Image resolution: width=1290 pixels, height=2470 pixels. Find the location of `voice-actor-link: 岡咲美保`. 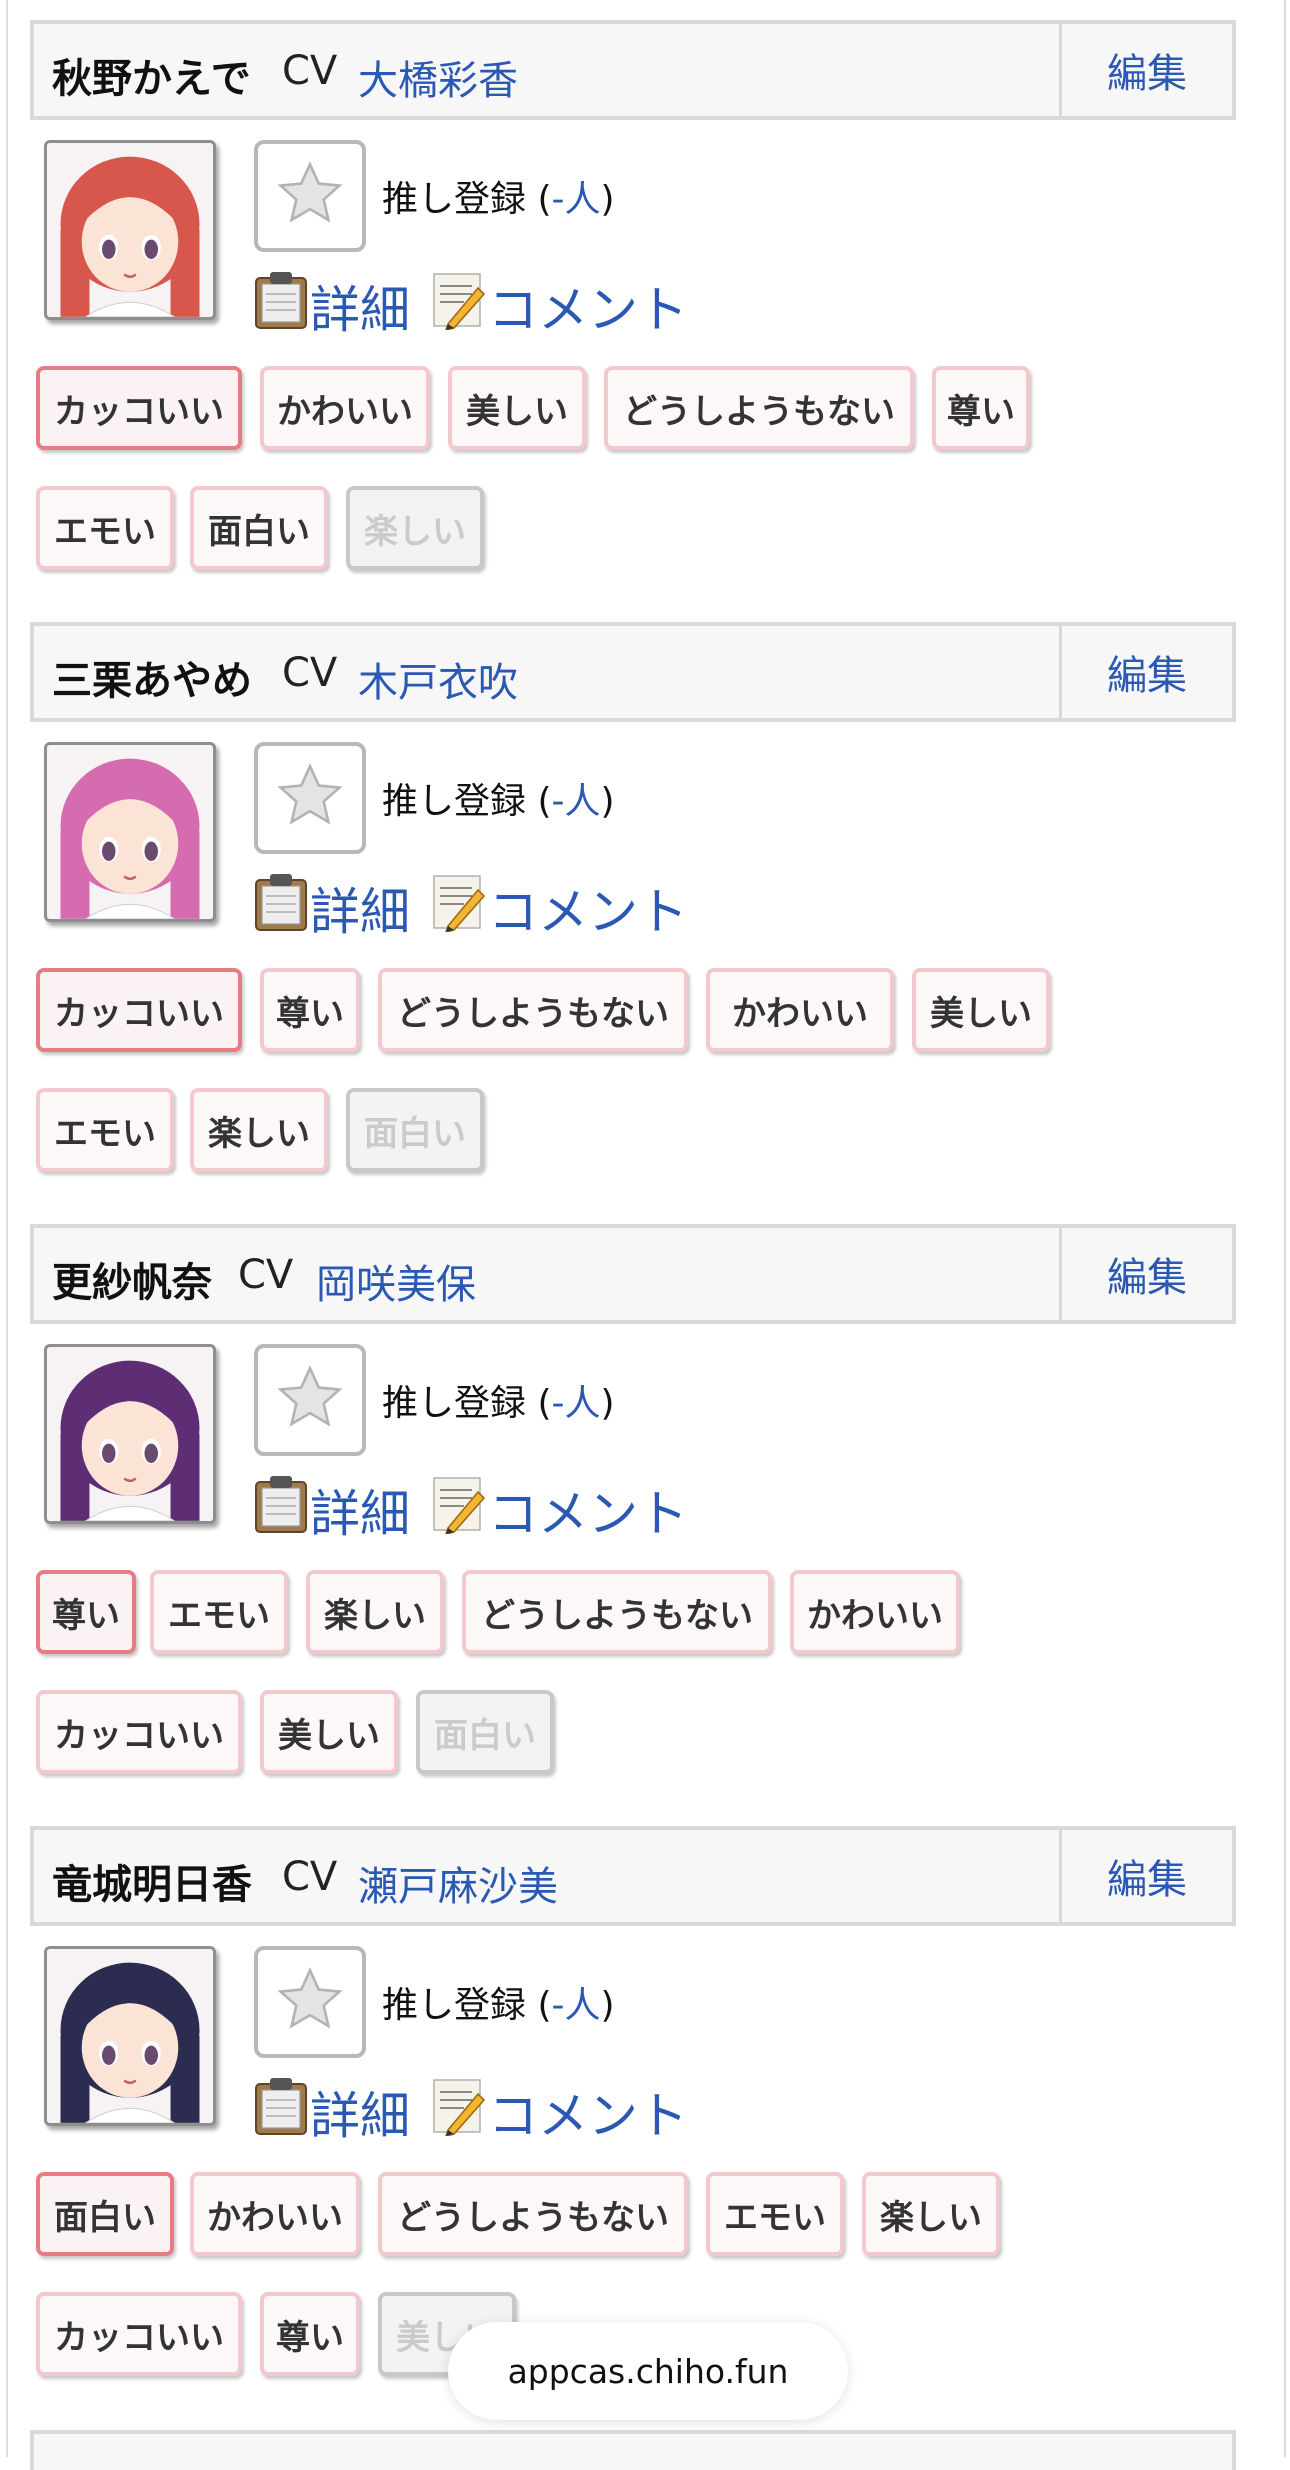

voice-actor-link: 岡咲美保 is located at coordinates (396, 1281).